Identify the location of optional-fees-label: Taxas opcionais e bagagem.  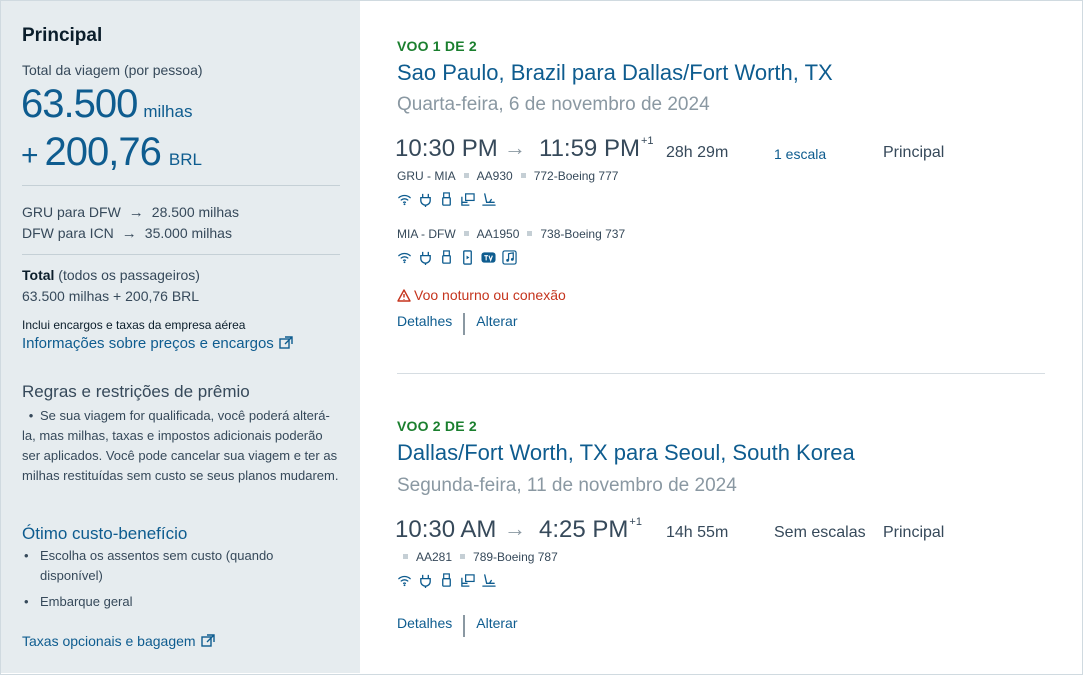
(109, 641).